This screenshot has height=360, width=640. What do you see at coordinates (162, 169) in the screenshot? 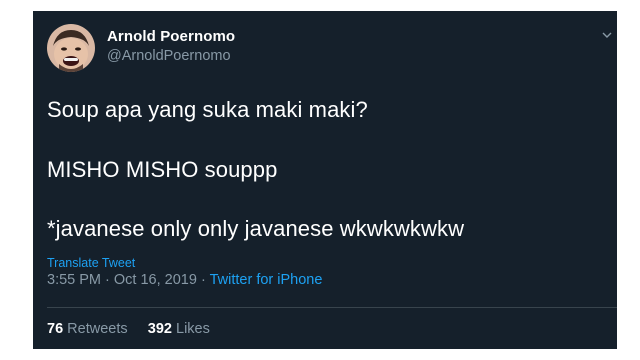
I see `tweet-text-line: MISHO MISHO souppp` at bounding box center [162, 169].